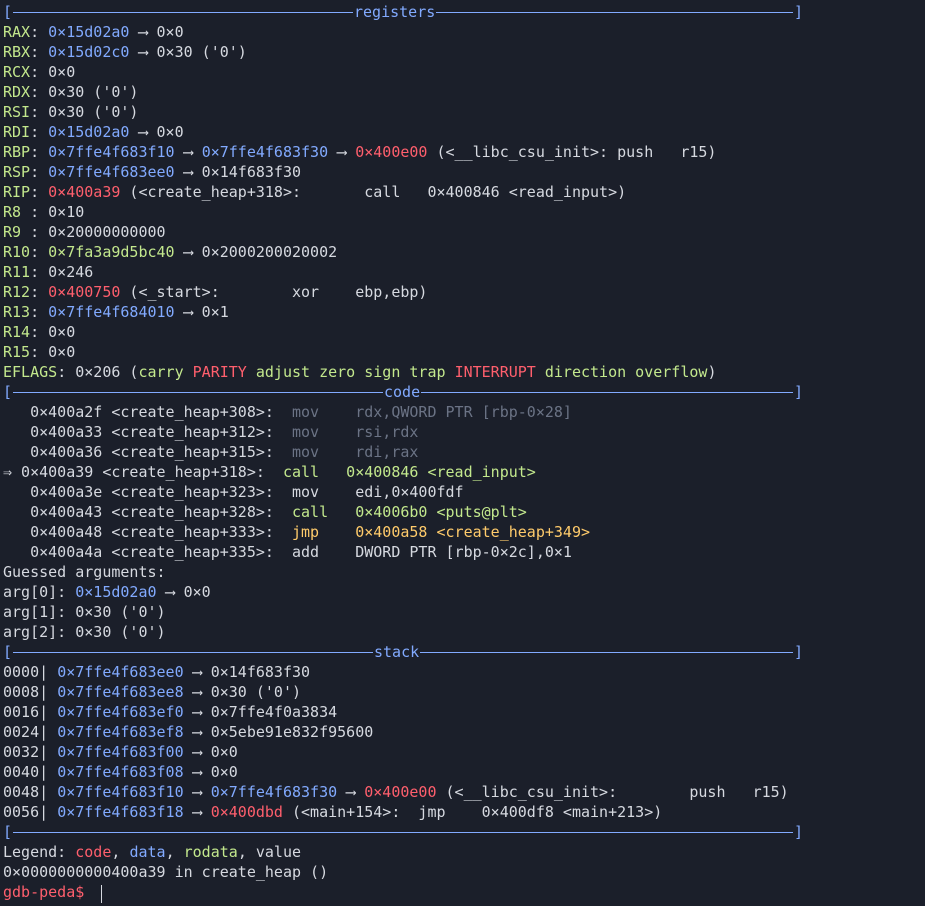  I want to click on text-segment: 0×15d02a0, so click(89, 132).